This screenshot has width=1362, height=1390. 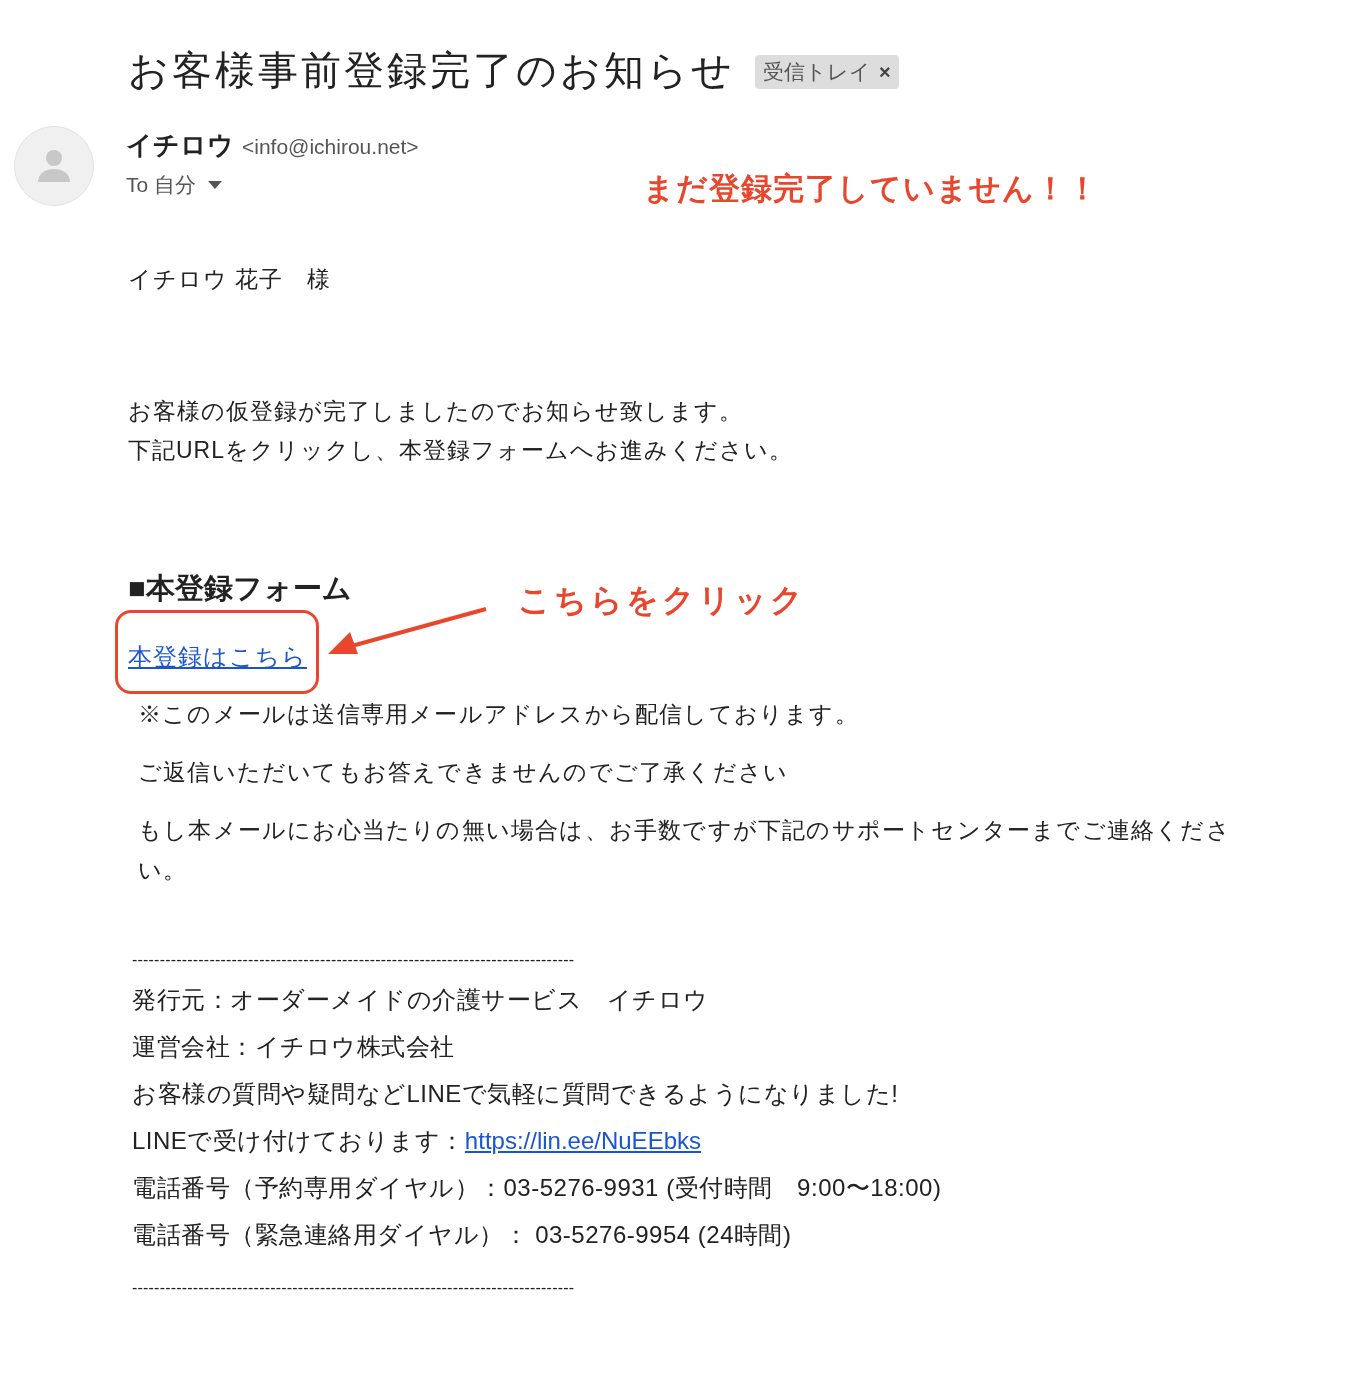 I want to click on footer-text: 電話番号（緊急連絡用ダイヤル）： 03-5276-9954 (24時間), so click(x=462, y=1235).